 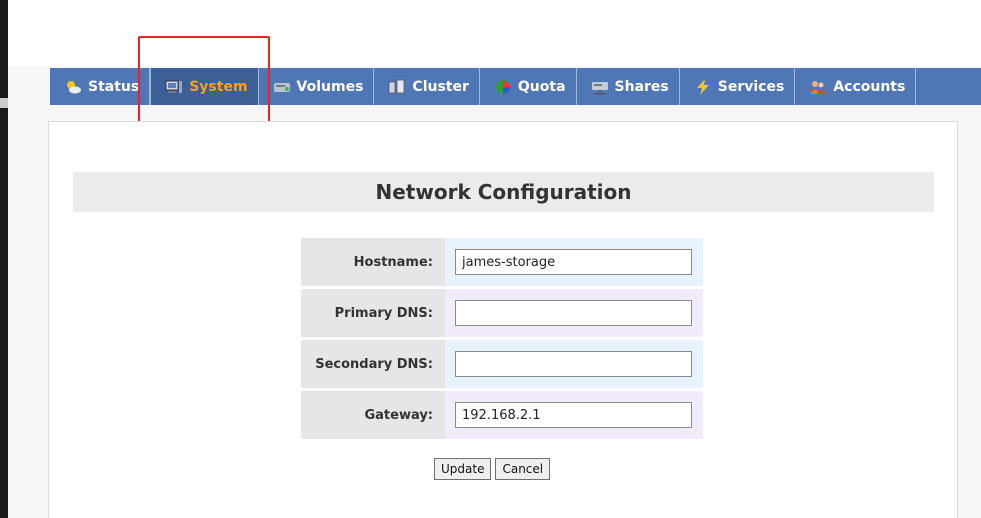 What do you see at coordinates (502, 86) in the screenshot?
I see `pie-chart-icon` at bounding box center [502, 86].